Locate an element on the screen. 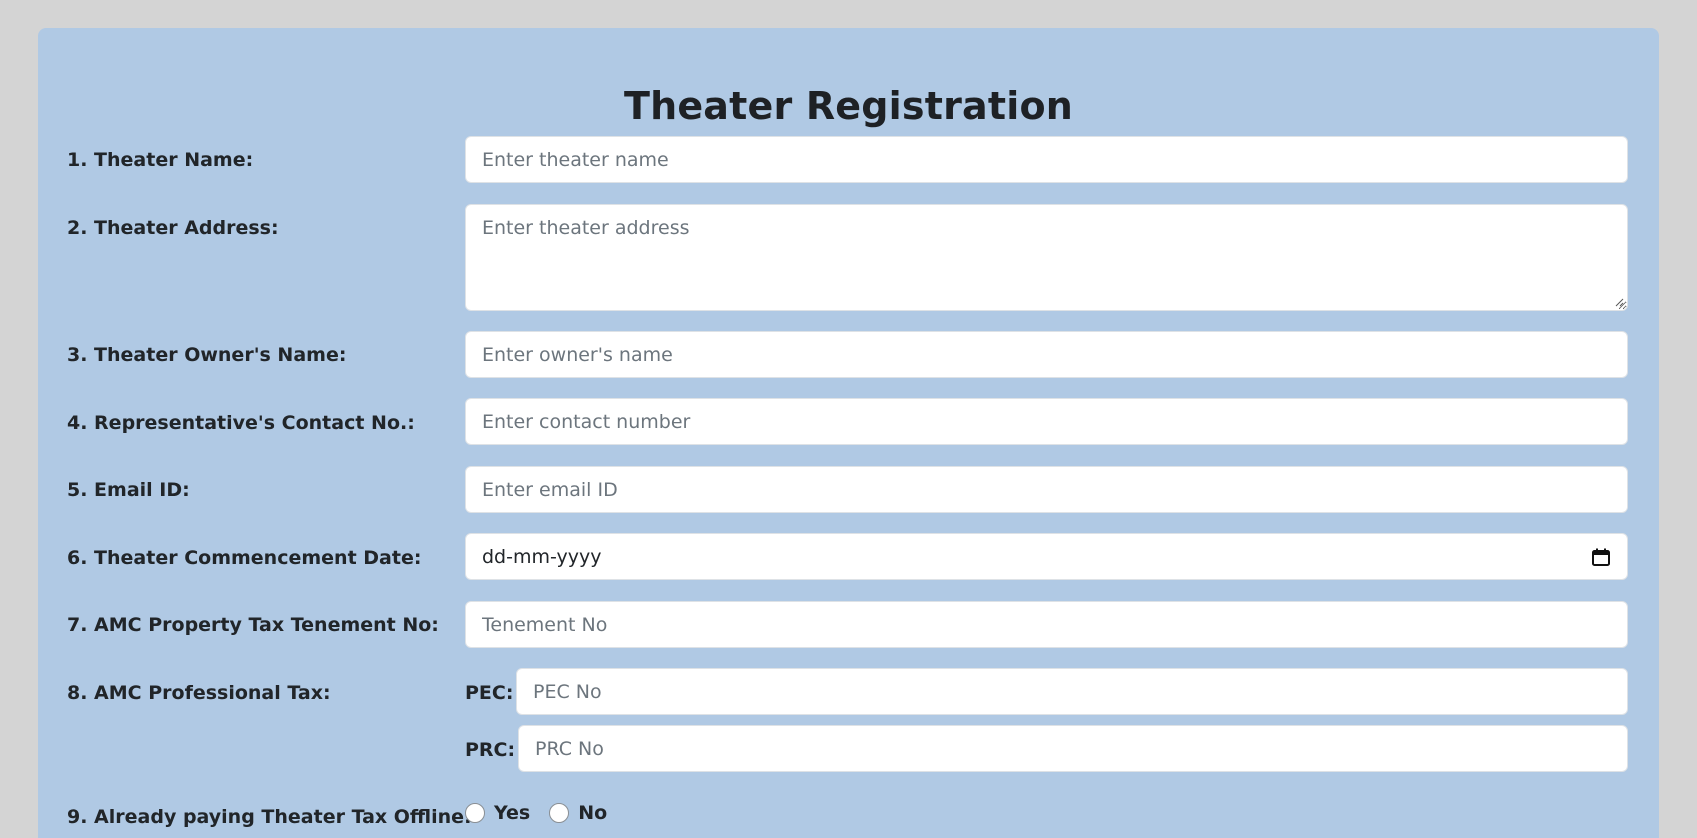 Image resolution: width=1697 pixels, height=838 pixels. radio-option-yes: Yes is located at coordinates (507, 813).